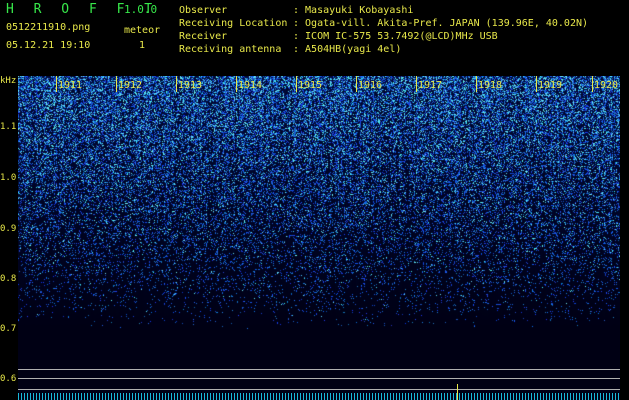 Image resolution: width=629 pixels, height=400 pixels. Describe the element at coordinates (296, 10) in the screenshot. I see `info-observer: Observer: Masayuki Kobayashi` at that location.